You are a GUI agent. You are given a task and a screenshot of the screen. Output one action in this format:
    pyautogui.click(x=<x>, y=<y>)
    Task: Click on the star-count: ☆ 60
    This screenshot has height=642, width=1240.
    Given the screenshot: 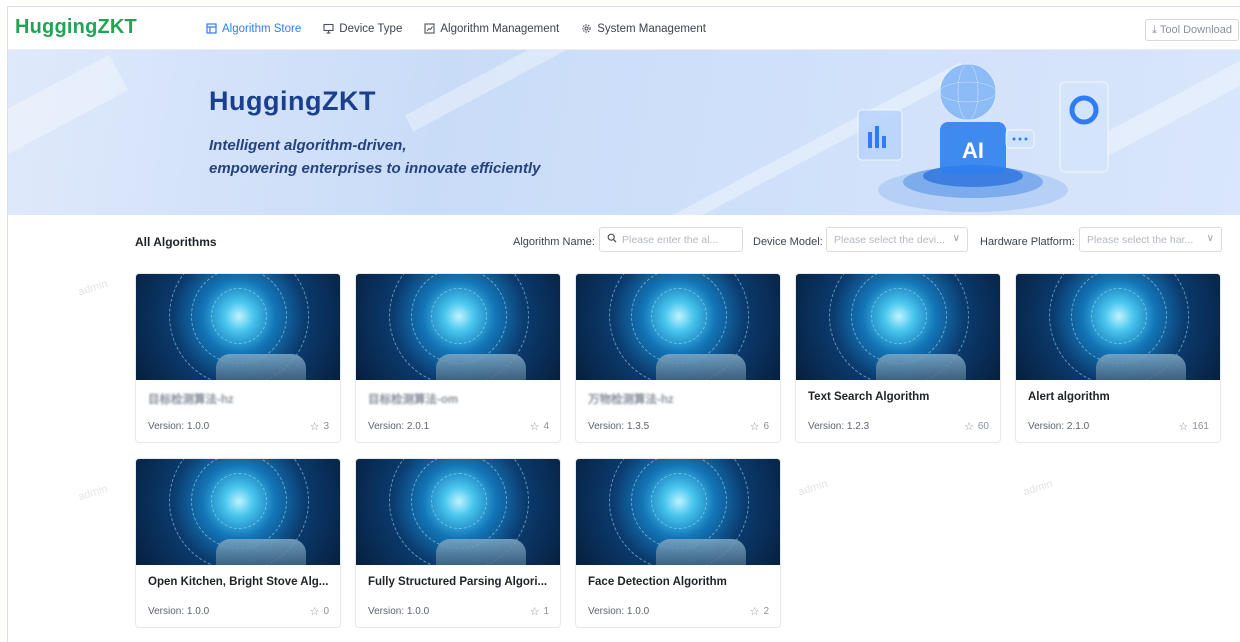 What is the action you would take?
    pyautogui.click(x=976, y=426)
    